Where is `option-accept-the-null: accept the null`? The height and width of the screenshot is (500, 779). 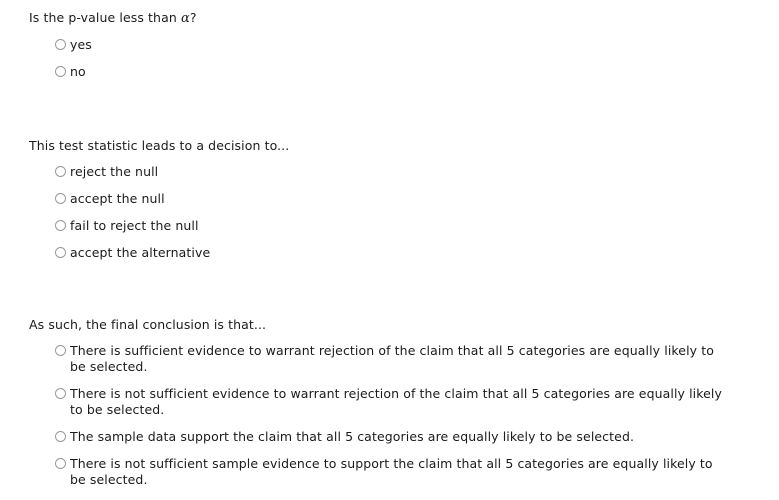 option-accept-the-null: accept the null is located at coordinates (417, 199).